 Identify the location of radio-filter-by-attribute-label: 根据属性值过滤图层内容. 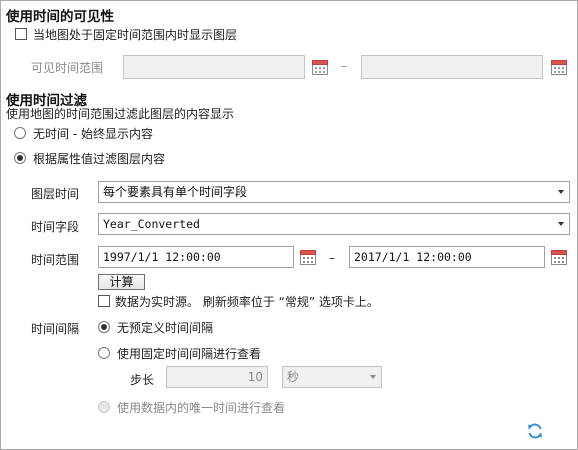
(99, 159).